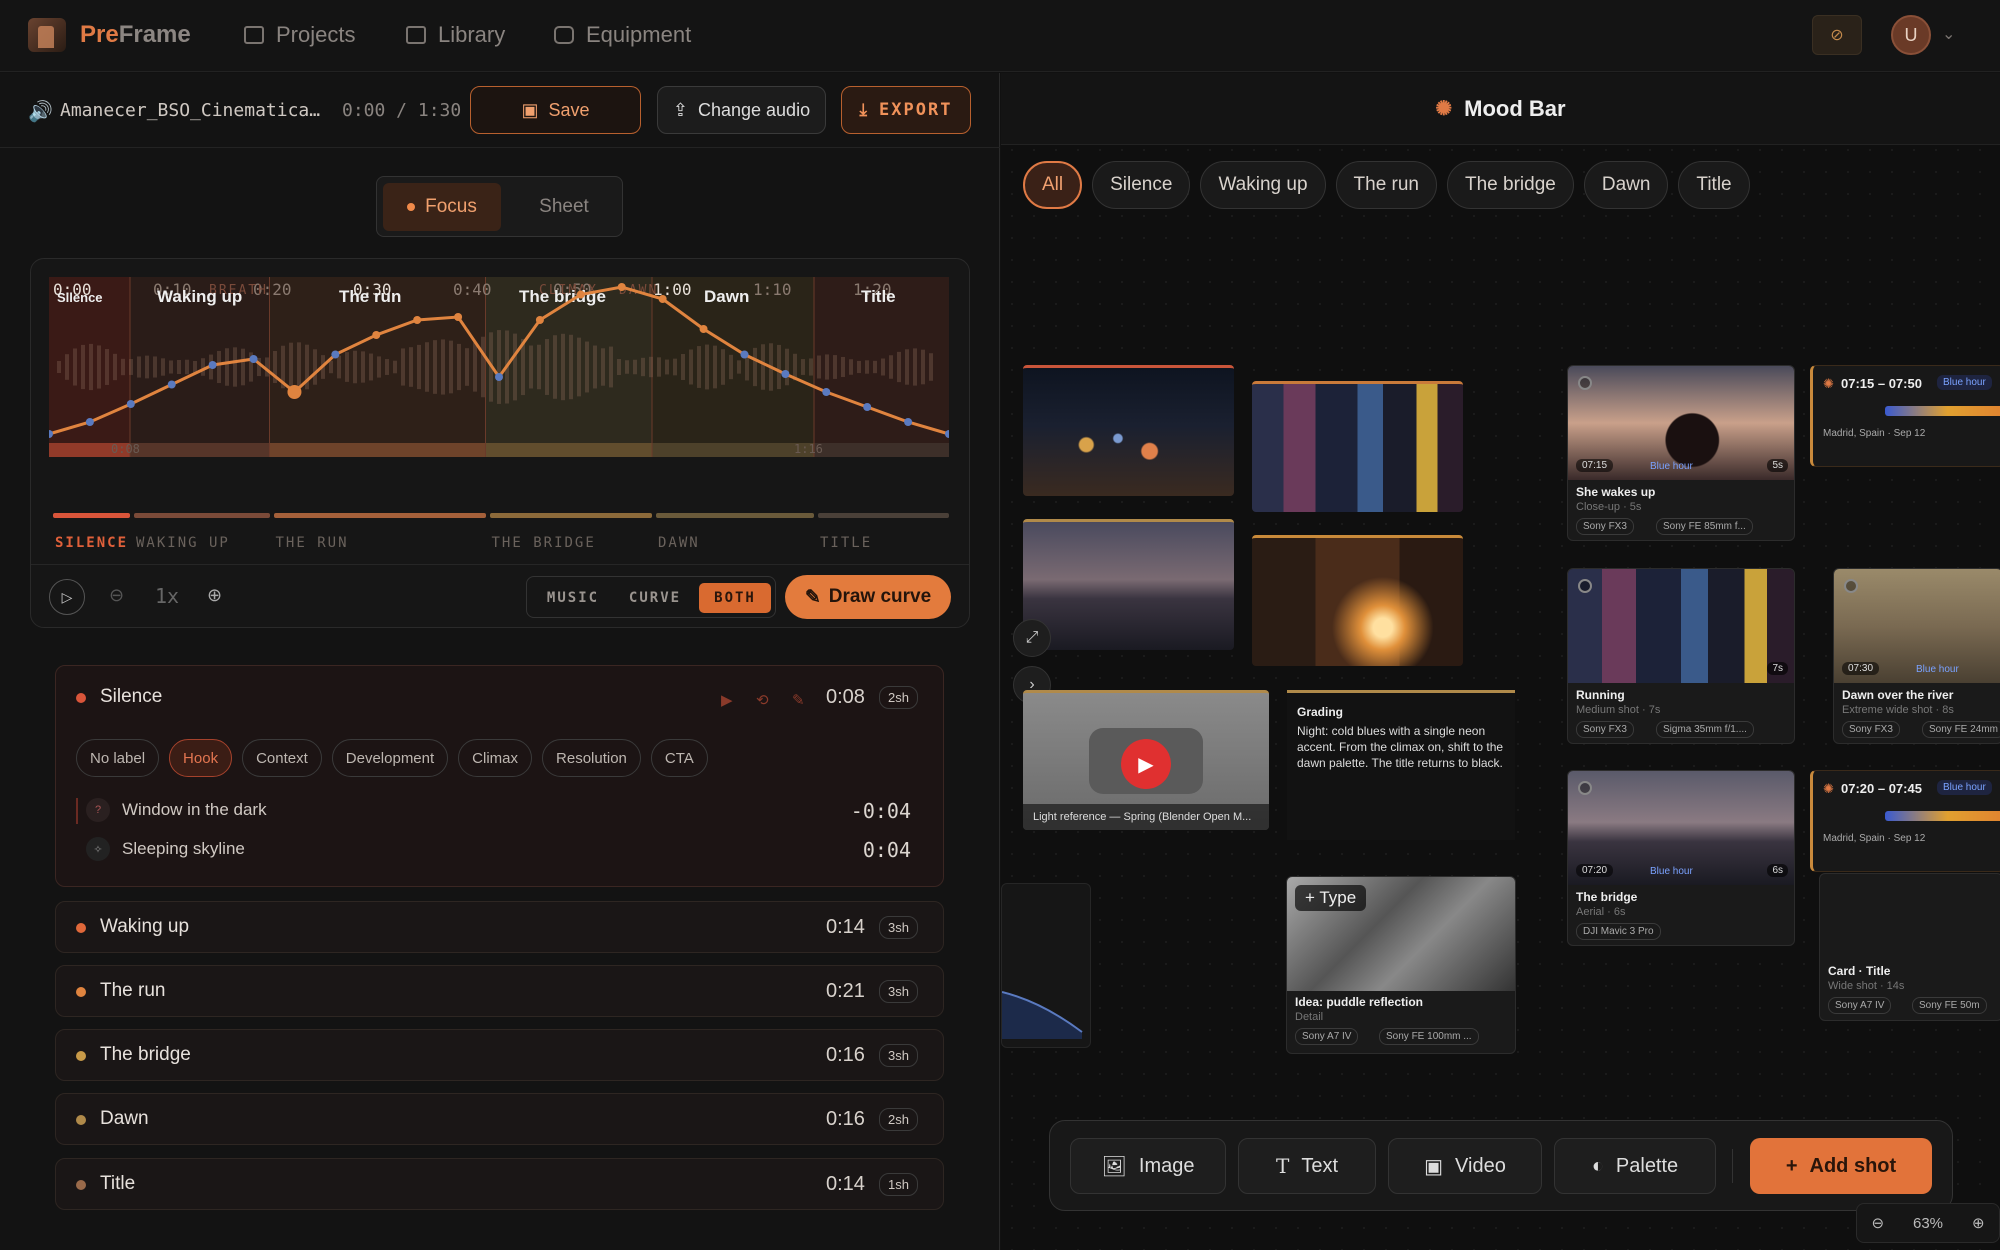 The image size is (2000, 1250). Describe the element at coordinates (555, 110) in the screenshot. I see `save-button: ▣ Save` at that location.